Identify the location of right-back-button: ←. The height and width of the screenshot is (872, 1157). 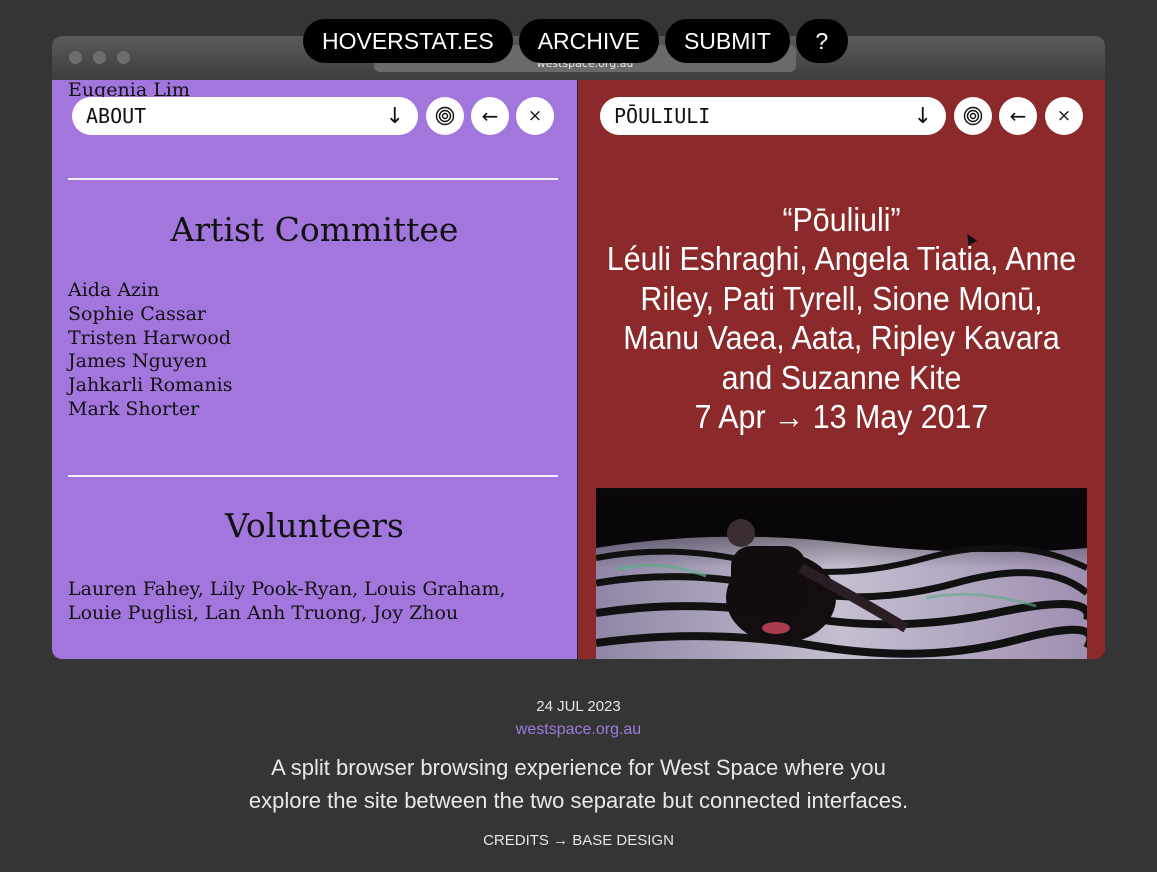
(1018, 116).